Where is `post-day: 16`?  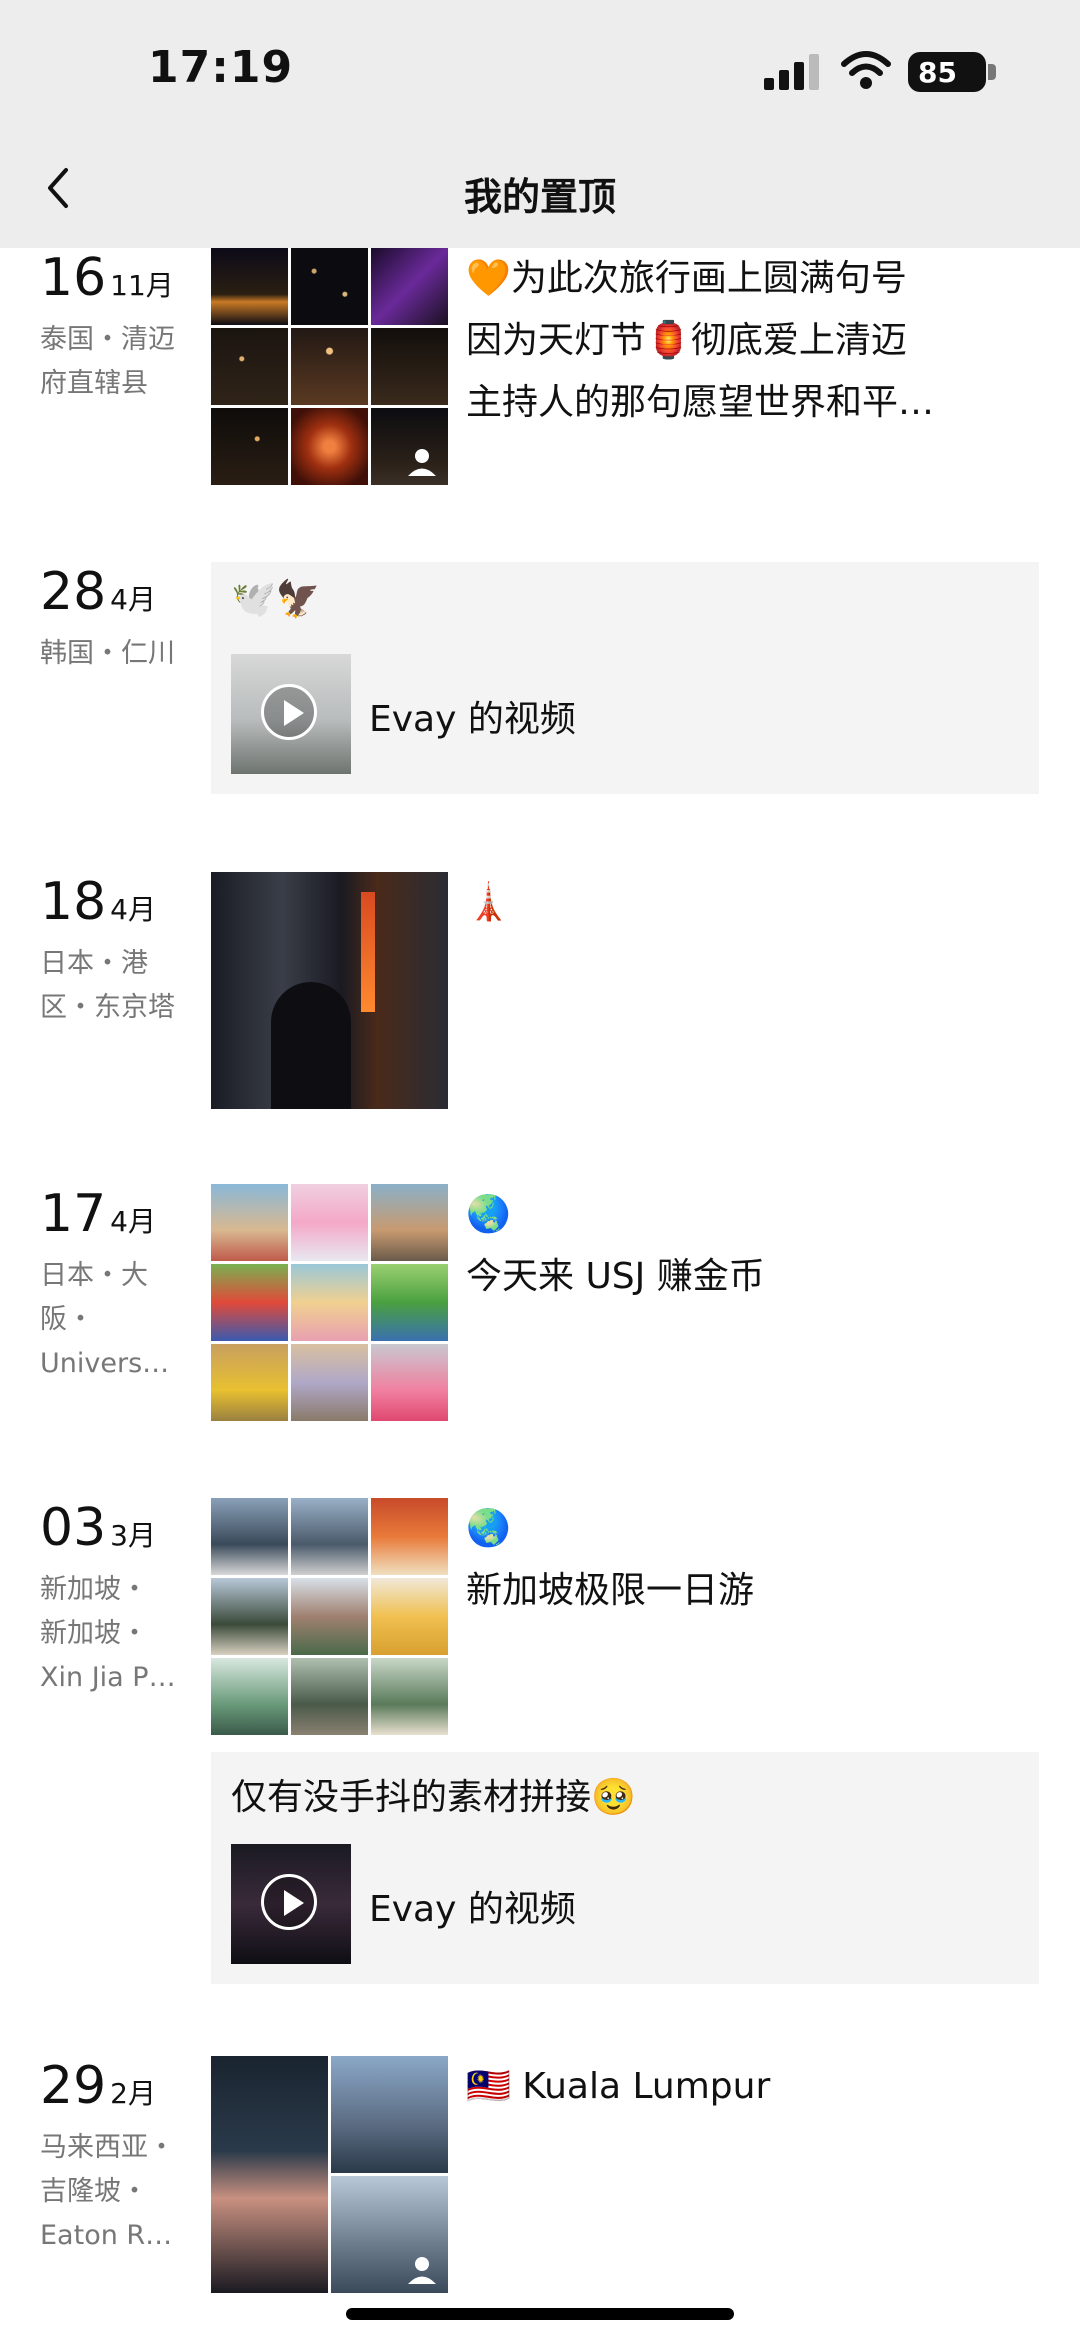
post-day: 16 is located at coordinates (73, 278).